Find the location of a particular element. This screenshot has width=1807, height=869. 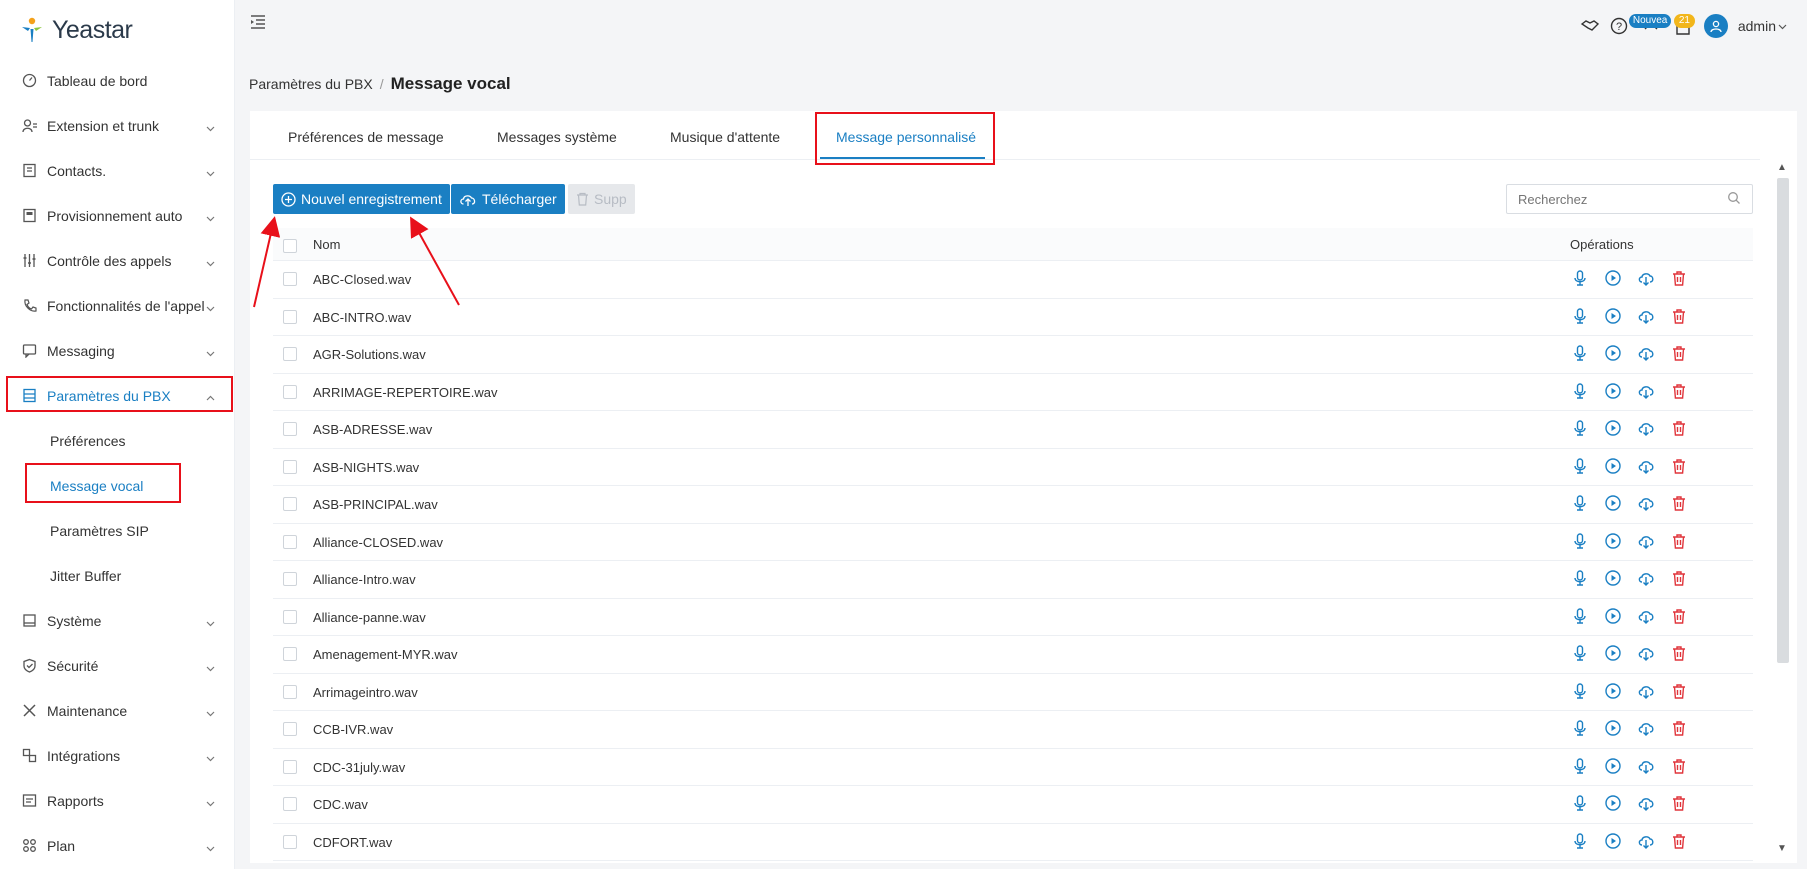

sidebar-subitem-message-vocal: Message vocal is located at coordinates (117, 485).